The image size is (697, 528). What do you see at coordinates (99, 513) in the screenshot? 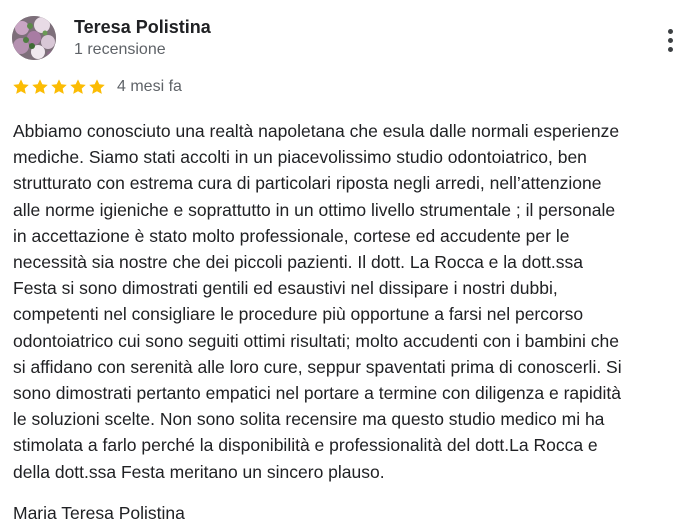
I see `review-signature: Maria Teresa Polistina` at bounding box center [99, 513].